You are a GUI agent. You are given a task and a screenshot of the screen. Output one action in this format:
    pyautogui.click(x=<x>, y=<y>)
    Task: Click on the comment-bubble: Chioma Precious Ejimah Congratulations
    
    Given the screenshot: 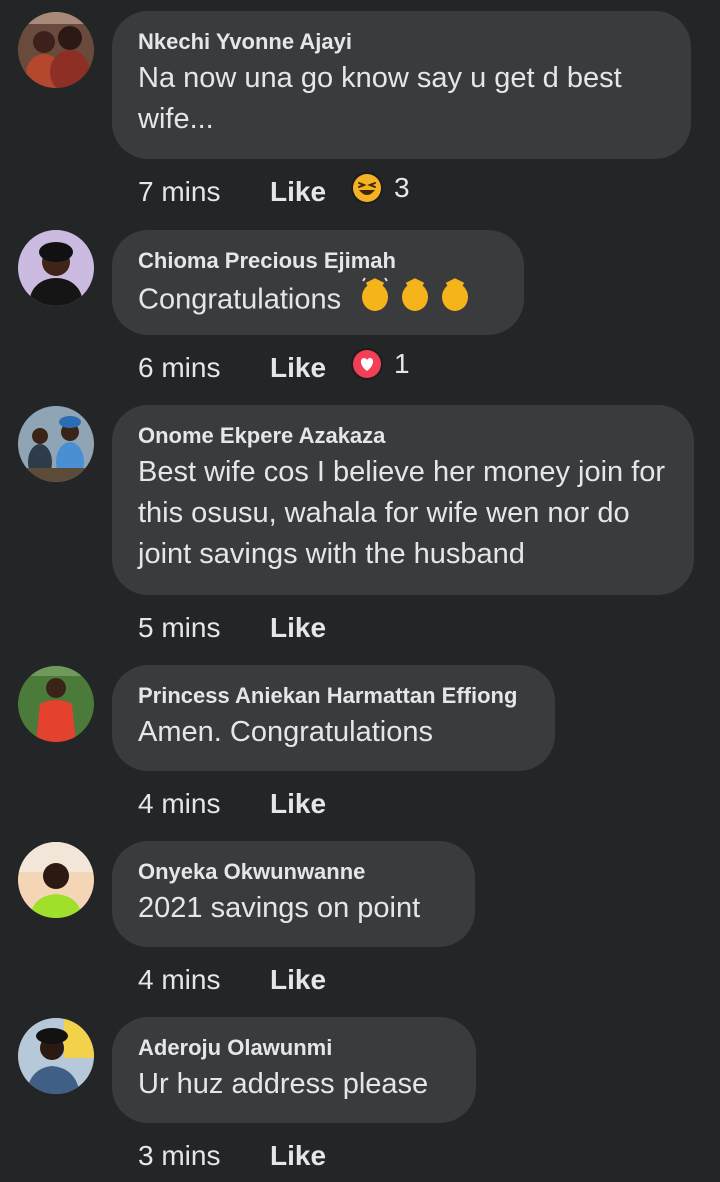 What is the action you would take?
    pyautogui.click(x=318, y=282)
    